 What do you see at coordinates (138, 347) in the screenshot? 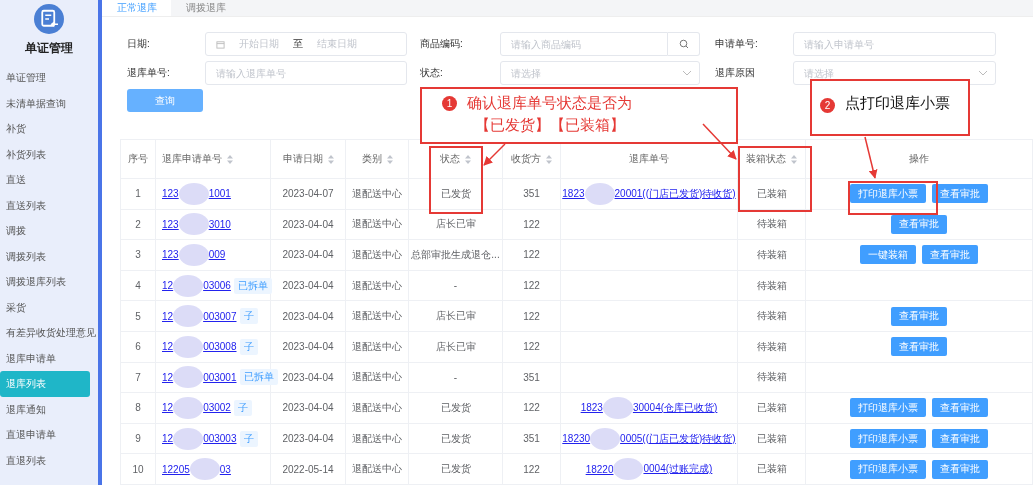
I see `table-cell: 6` at bounding box center [138, 347].